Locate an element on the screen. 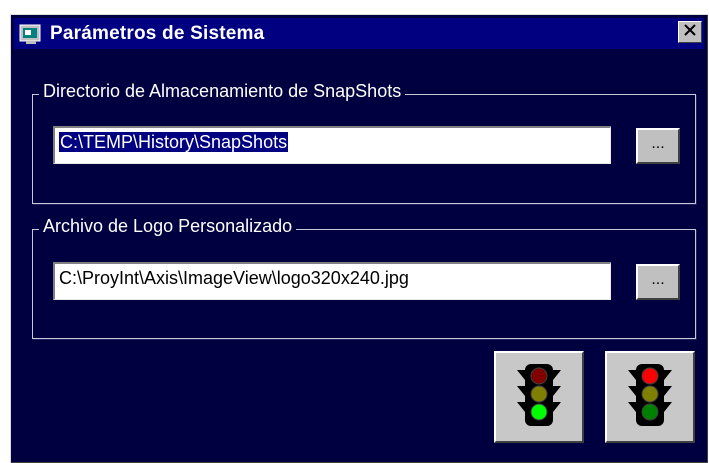 The width and height of the screenshot is (709, 463). cancel-button is located at coordinates (650, 397).